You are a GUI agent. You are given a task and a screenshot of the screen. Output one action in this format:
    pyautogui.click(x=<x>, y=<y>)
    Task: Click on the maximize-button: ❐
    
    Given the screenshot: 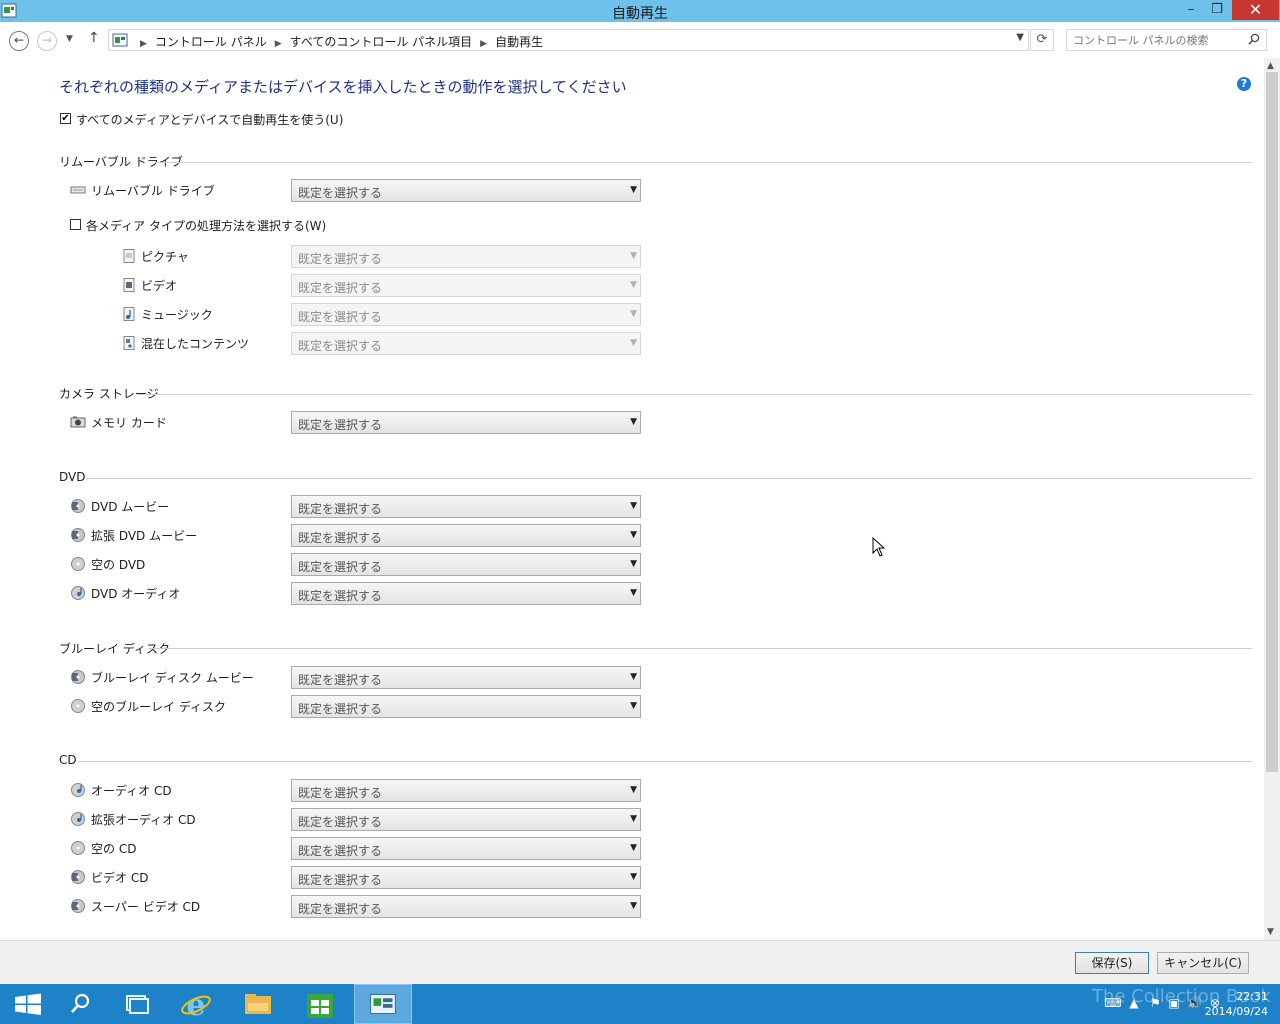 What is the action you would take?
    pyautogui.click(x=1217, y=10)
    